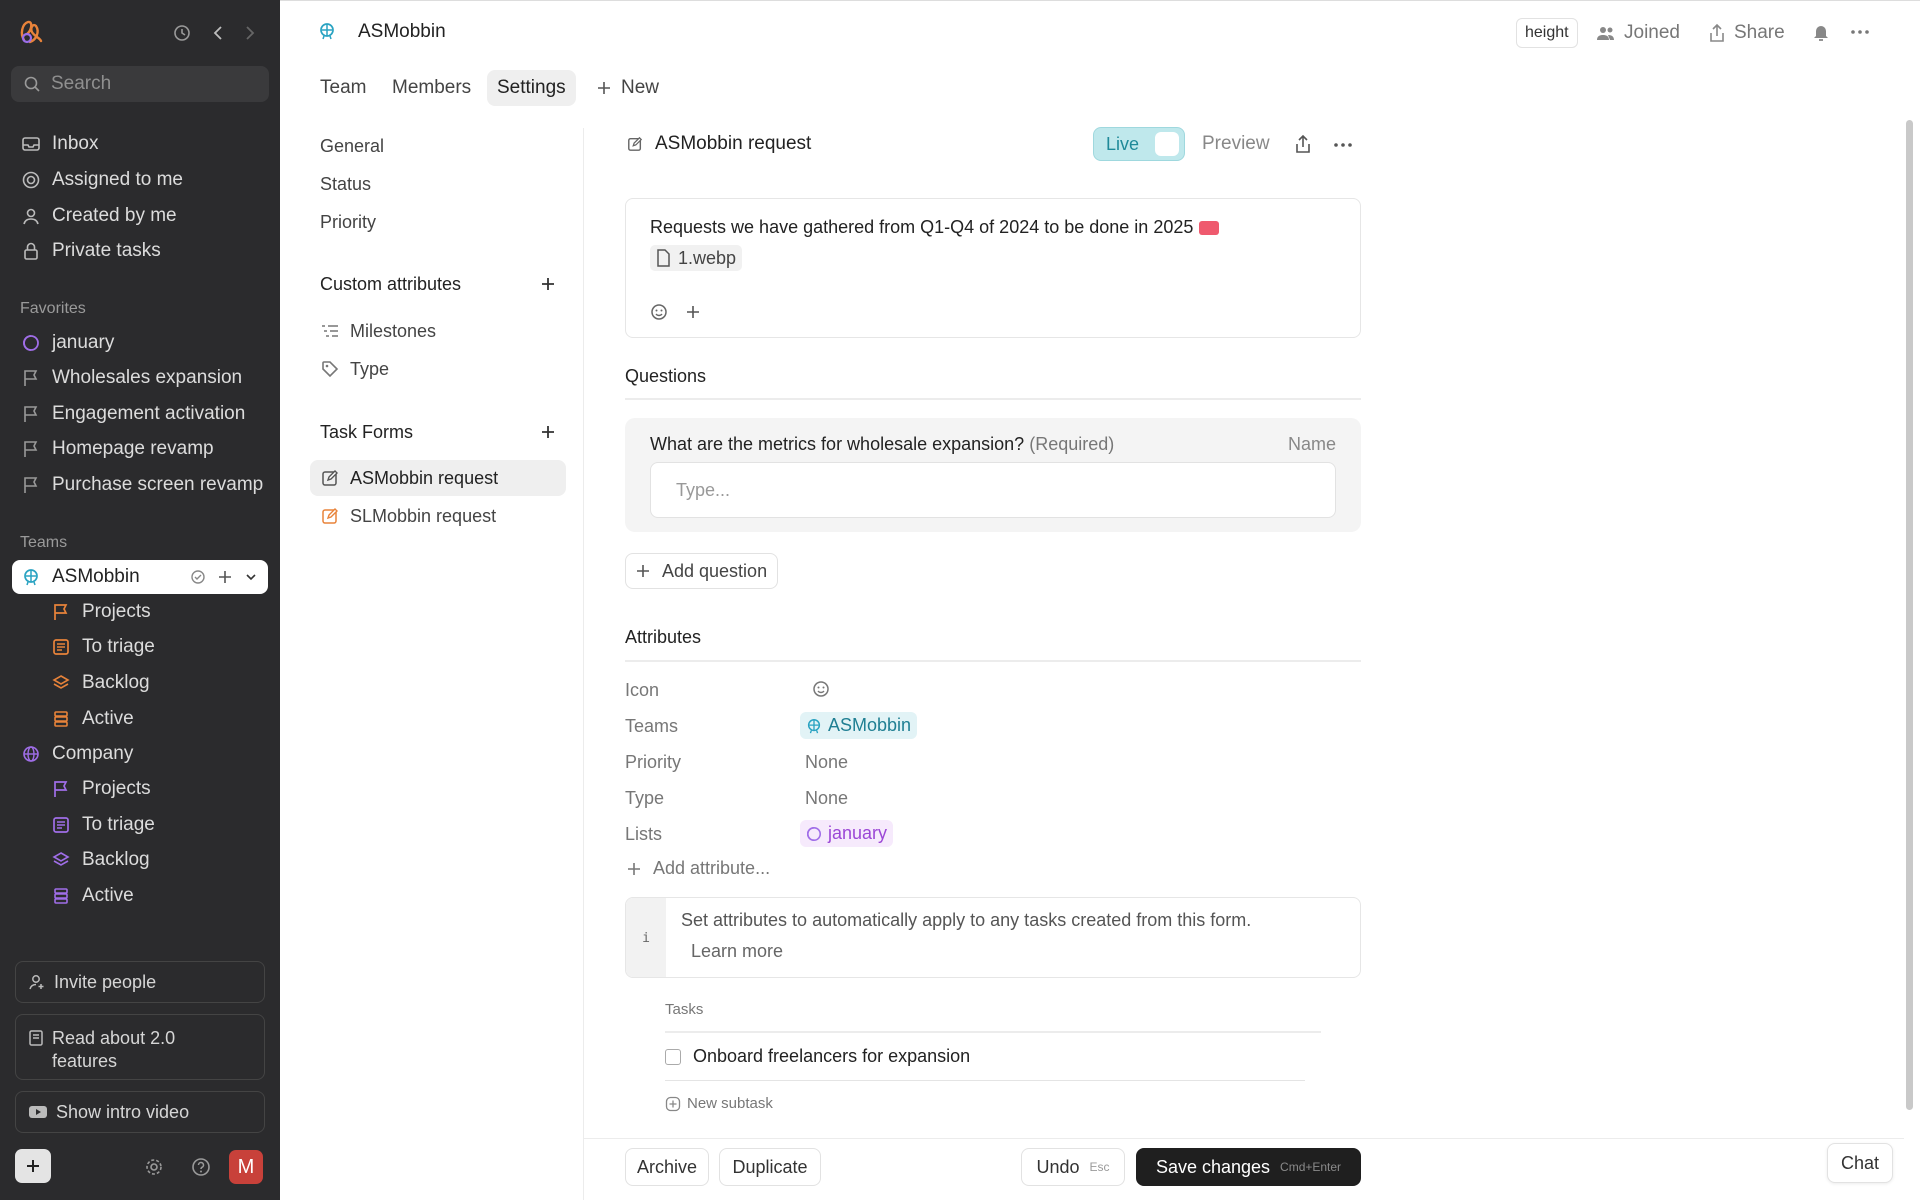  Describe the element at coordinates (1244, 1138) in the screenshot. I see `footer-divider` at that location.